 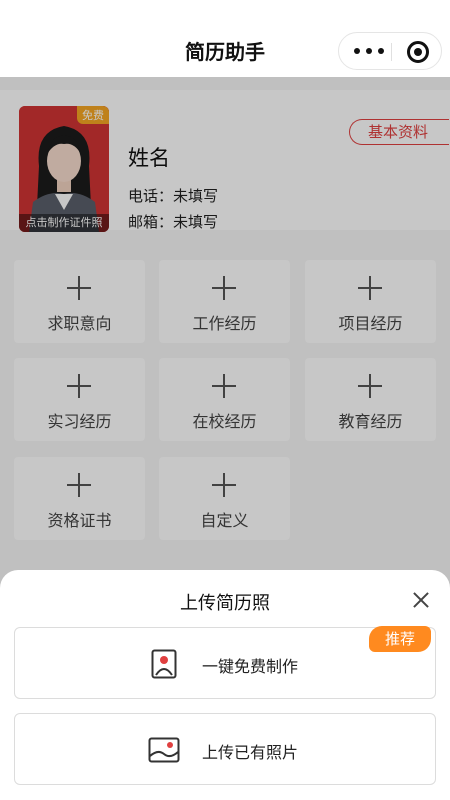 I want to click on mini-program-capsule, so click(x=390, y=51).